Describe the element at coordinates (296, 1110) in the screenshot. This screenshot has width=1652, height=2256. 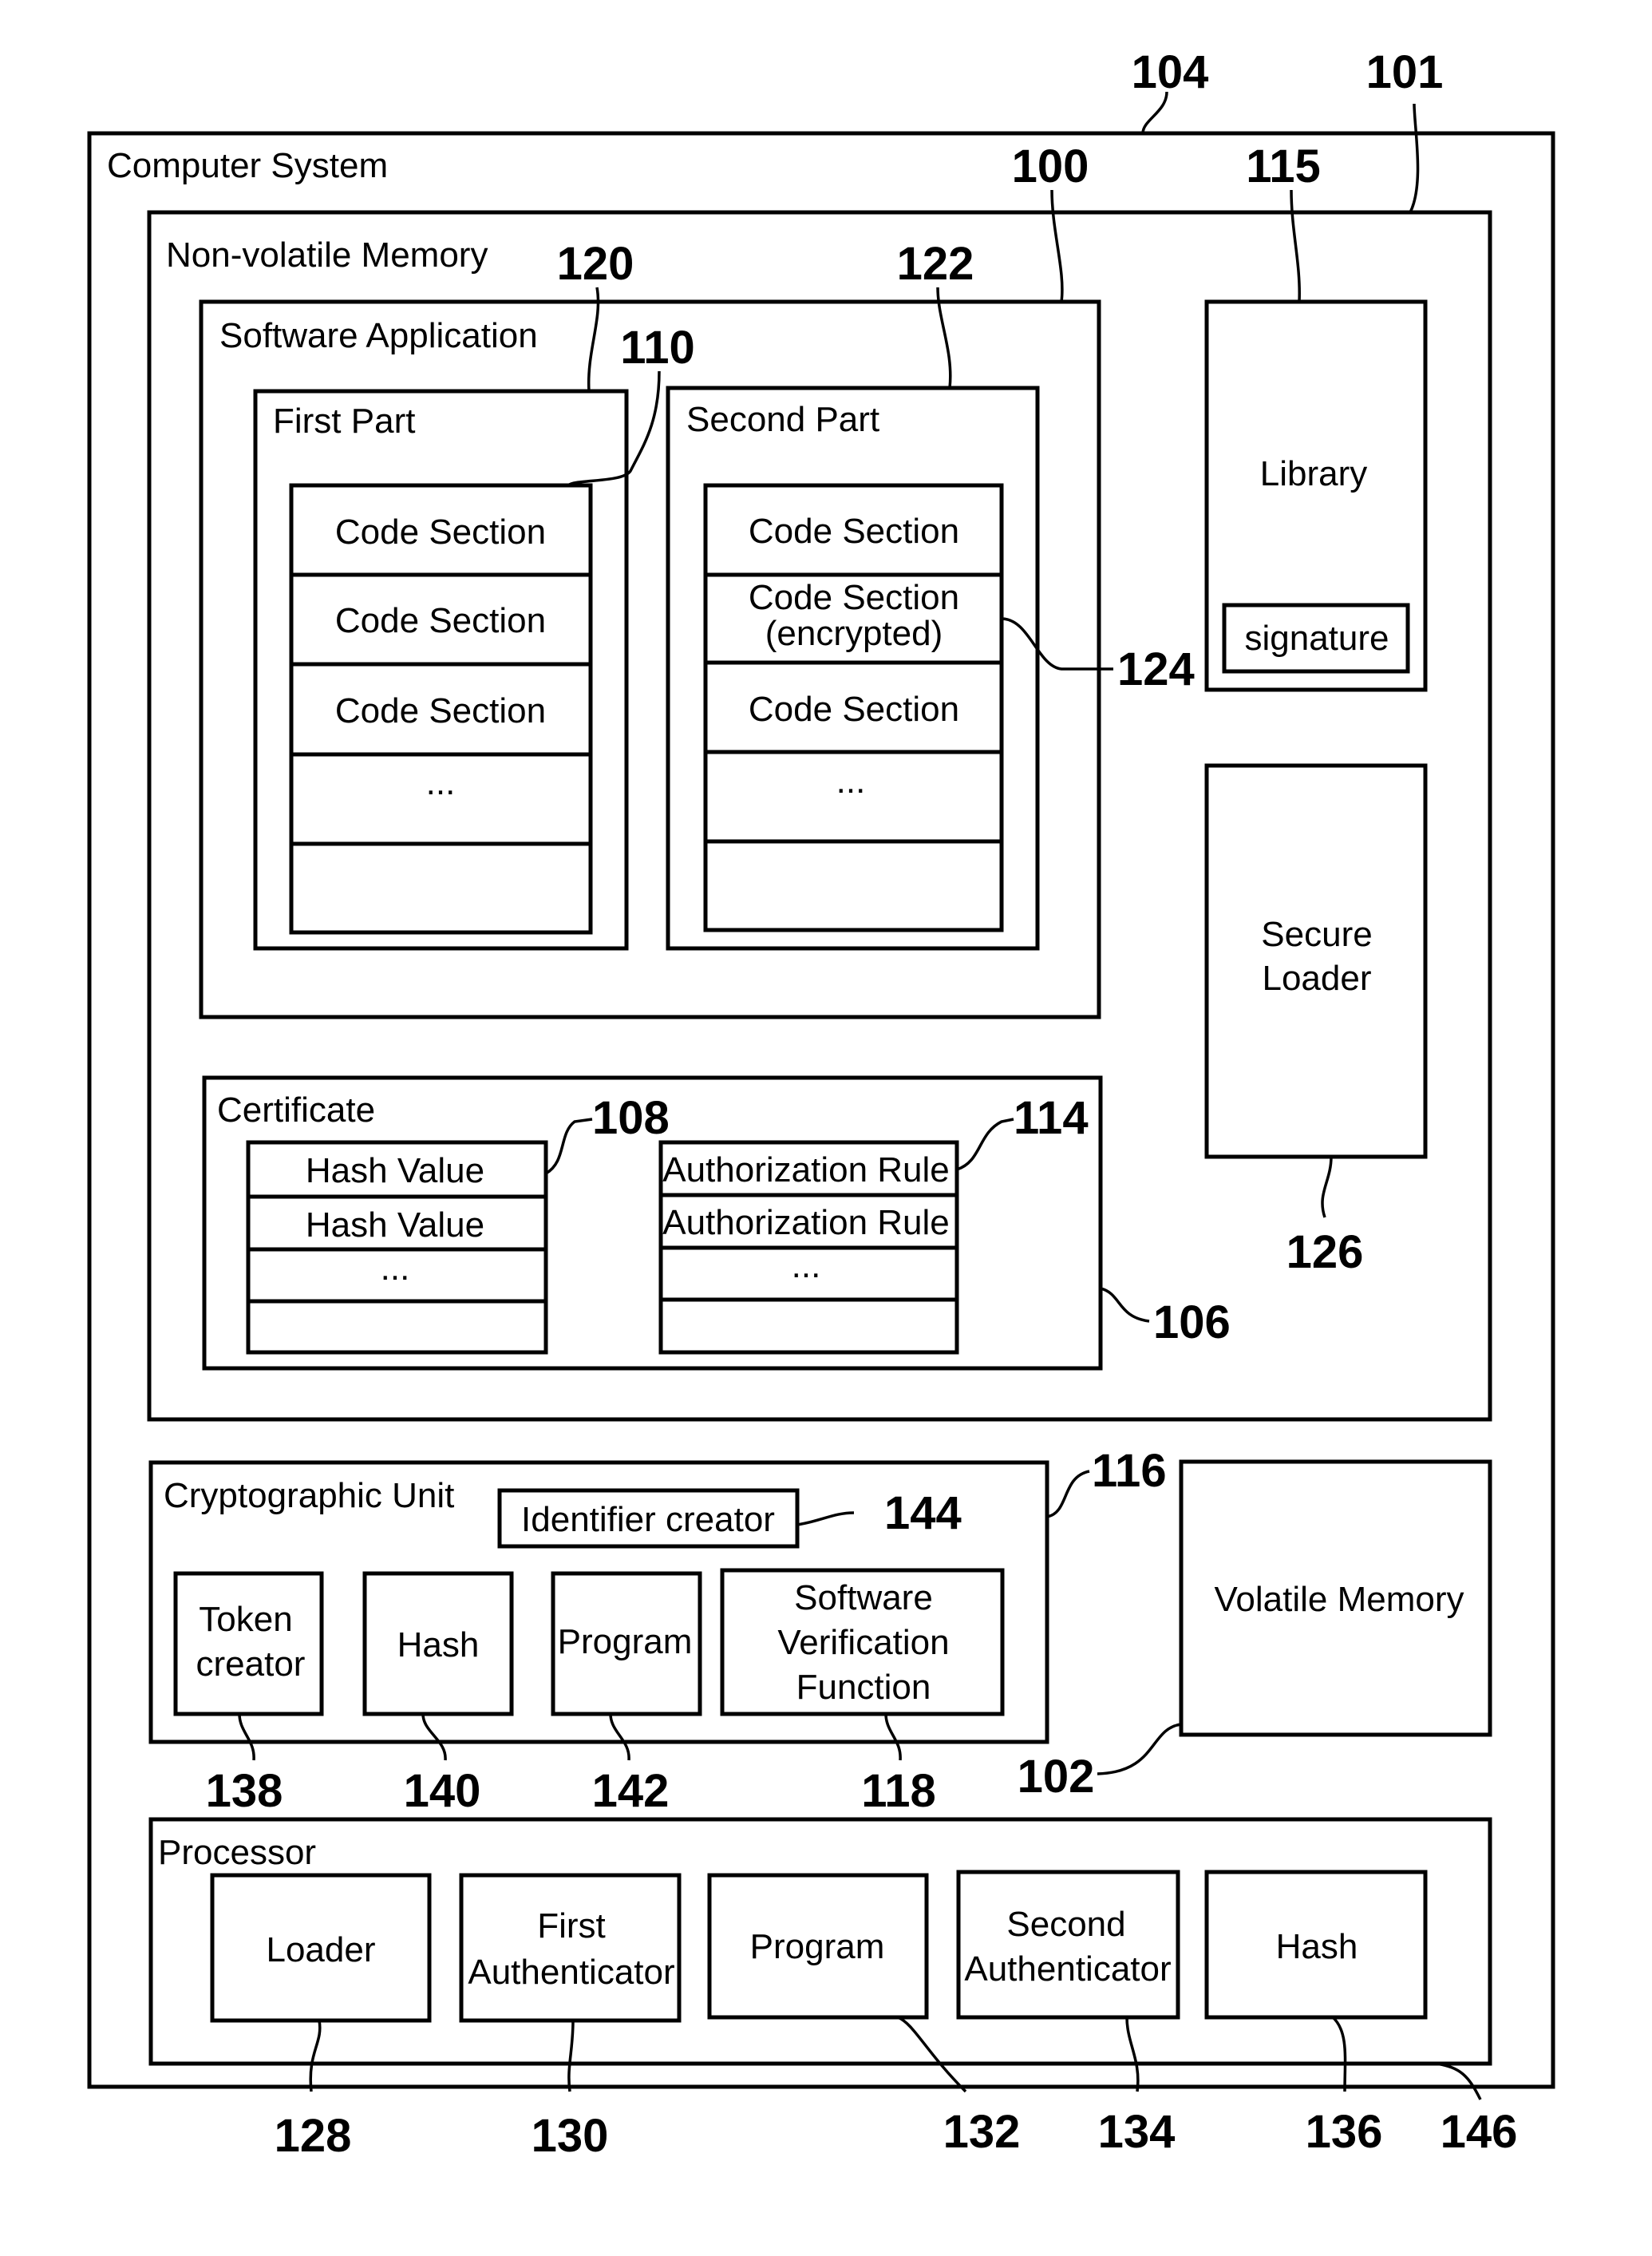
I see `certificate-label: Certificate` at that location.